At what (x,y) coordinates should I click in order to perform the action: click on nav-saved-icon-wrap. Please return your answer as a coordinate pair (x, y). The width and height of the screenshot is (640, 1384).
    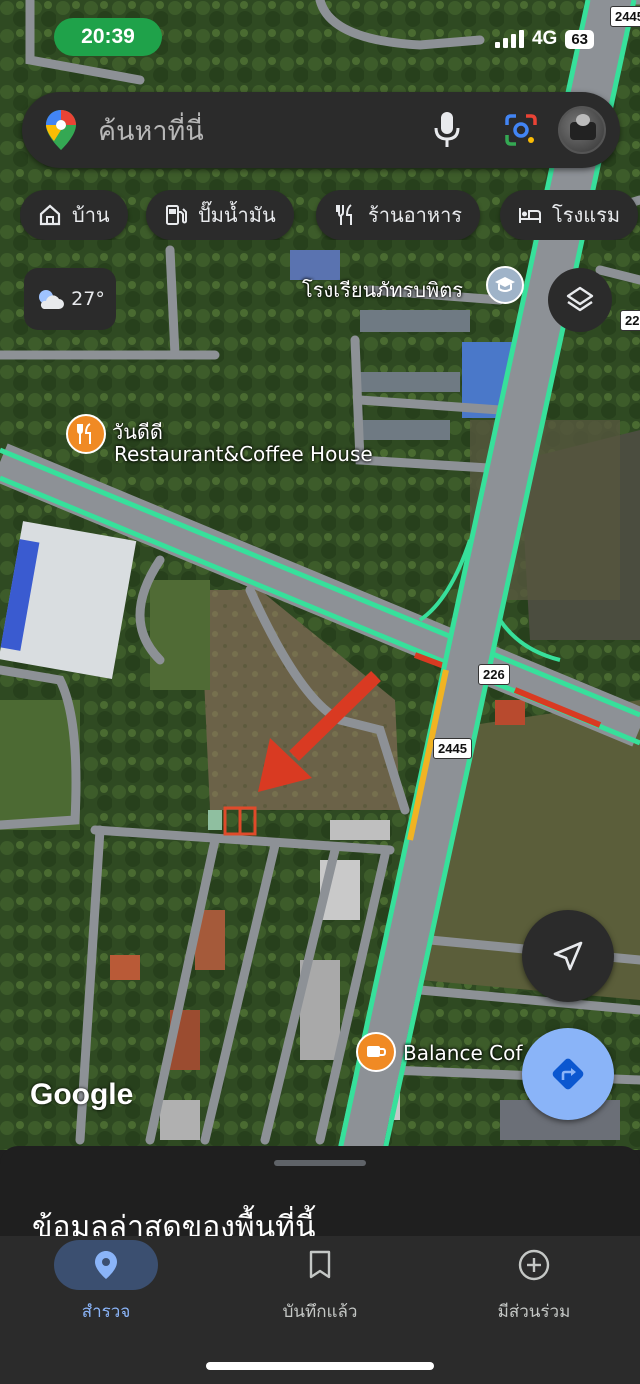
    Looking at the image, I should click on (320, 1265).